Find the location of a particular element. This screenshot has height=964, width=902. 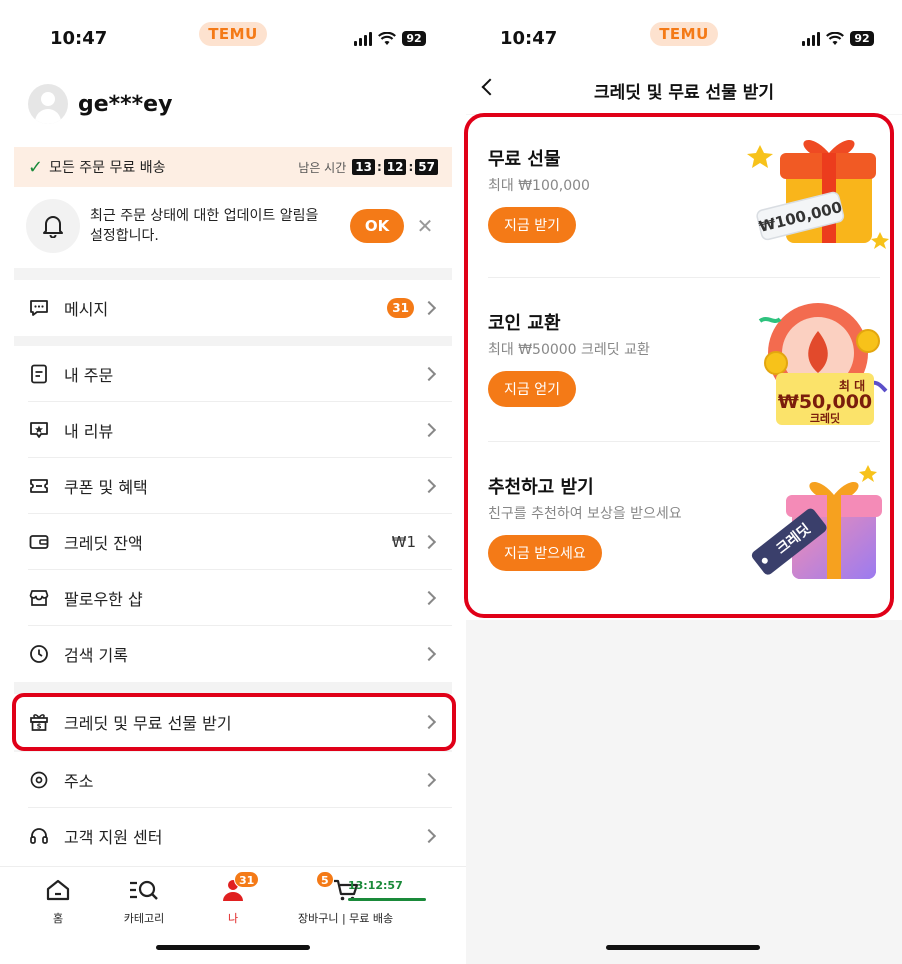

tab-categories: 카테고리 is located at coordinates (144, 901).